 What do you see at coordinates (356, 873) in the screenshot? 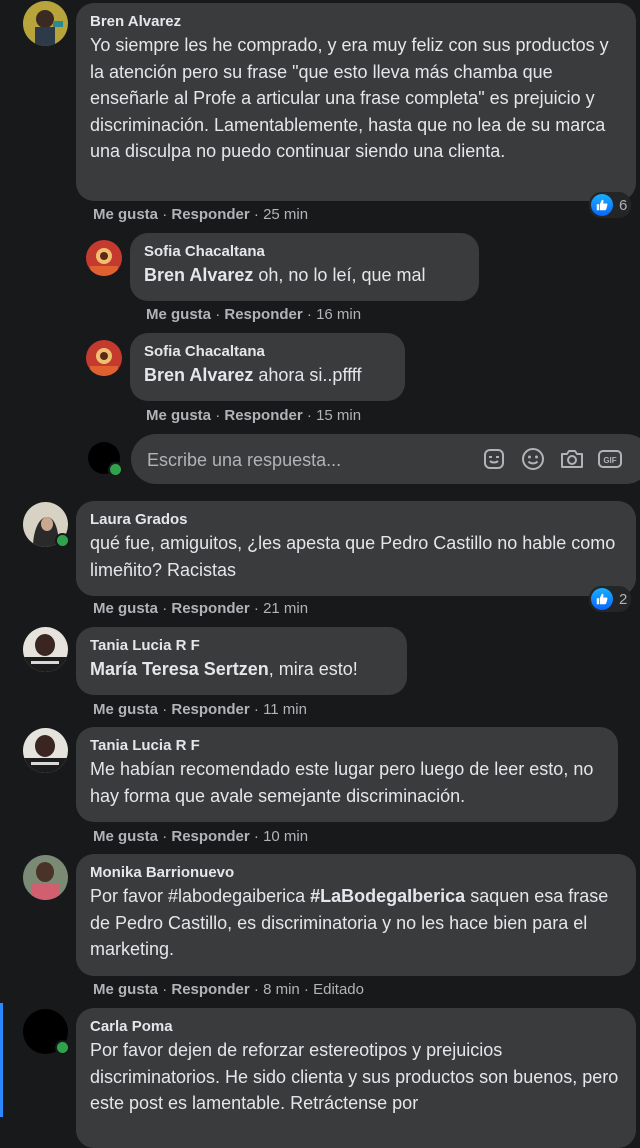
I see `comment-author: Monika Barrionuevo` at bounding box center [356, 873].